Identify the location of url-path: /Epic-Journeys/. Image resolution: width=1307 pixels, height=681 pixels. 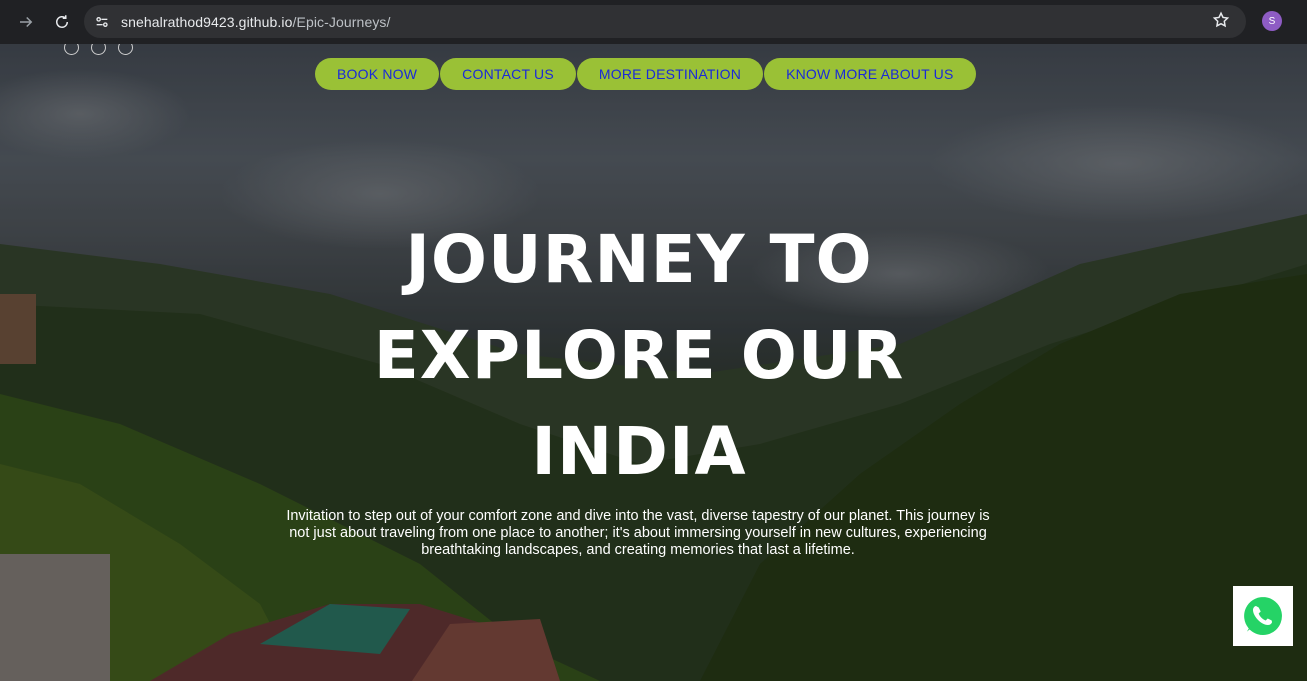
(341, 21).